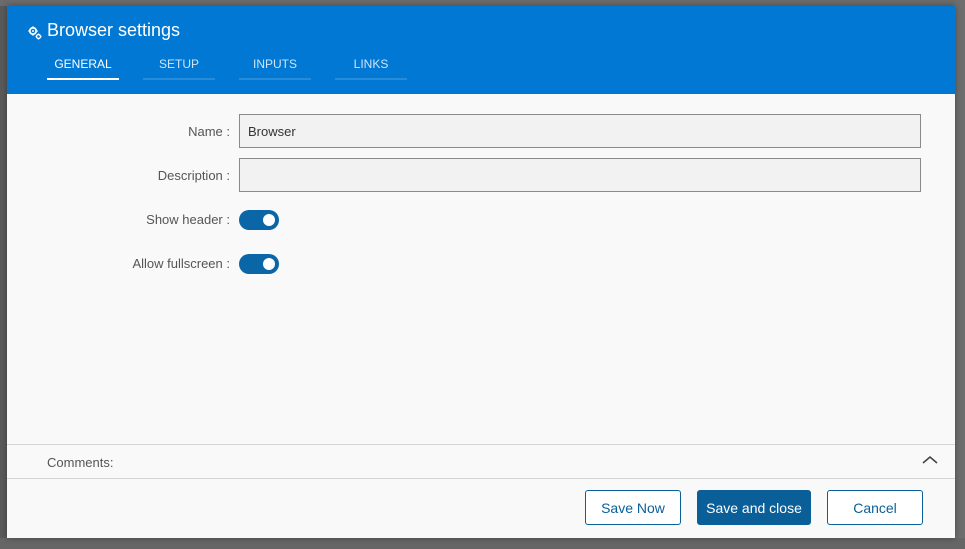 The height and width of the screenshot is (549, 965). Describe the element at coordinates (209, 131) in the screenshot. I see `name-label: Name :` at that location.